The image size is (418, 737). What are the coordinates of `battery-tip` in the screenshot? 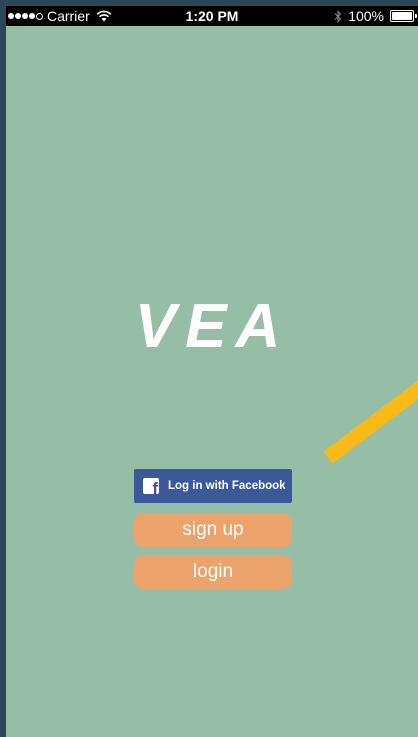 It's located at (416, 16).